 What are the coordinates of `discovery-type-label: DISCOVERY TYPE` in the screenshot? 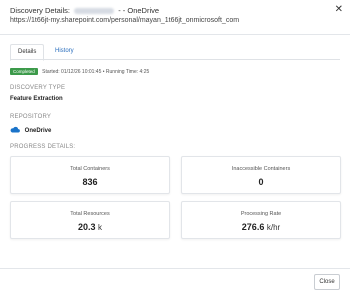 It's located at (38, 88).